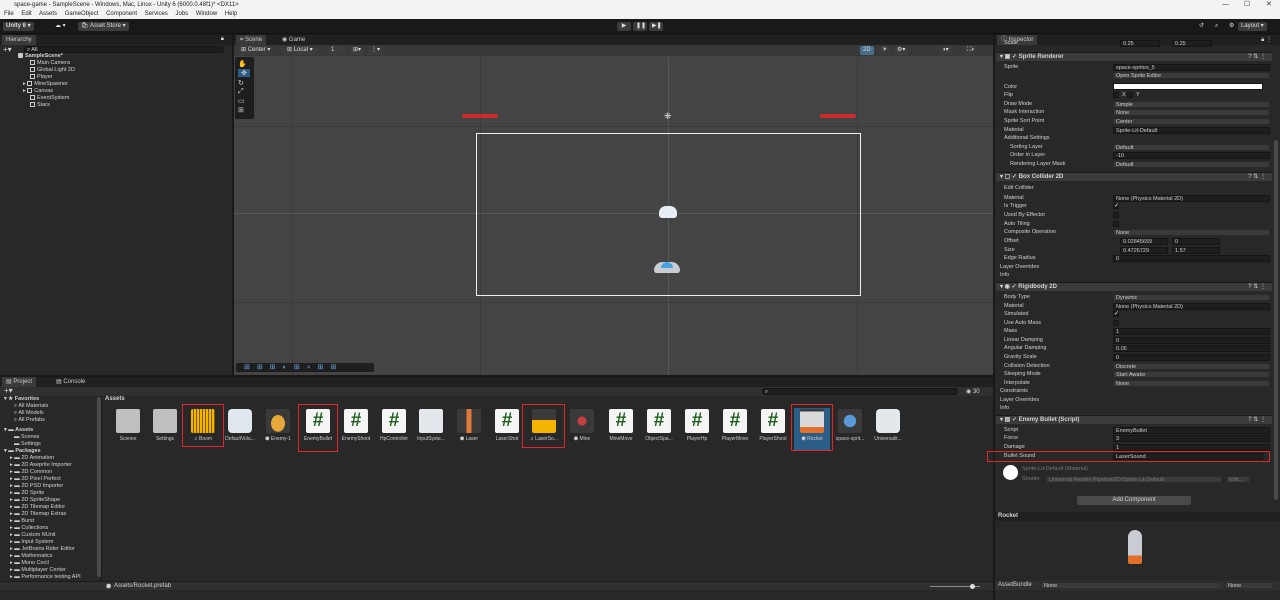 This screenshot has width=1280, height=600. I want to click on angular-damping-field: 0.05, so click(1191, 348).